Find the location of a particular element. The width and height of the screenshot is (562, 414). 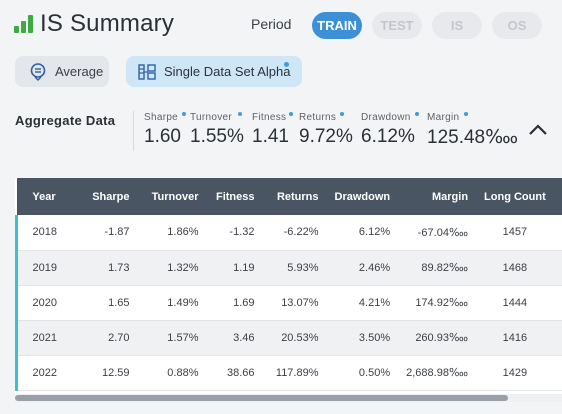

metric-turnover: Turnover 1.55% is located at coordinates (217, 130).